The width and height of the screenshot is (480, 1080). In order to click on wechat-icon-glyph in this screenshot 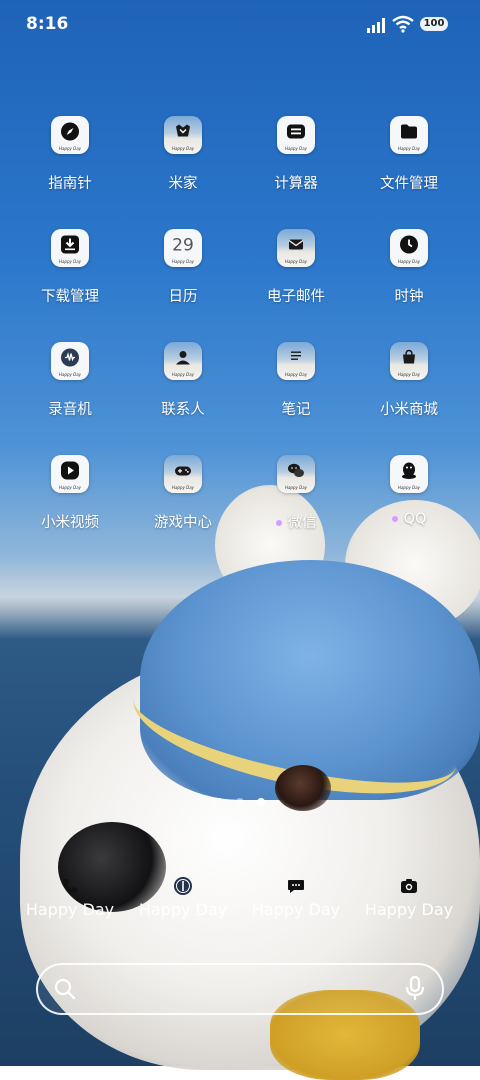, I will do `click(296, 472)`.